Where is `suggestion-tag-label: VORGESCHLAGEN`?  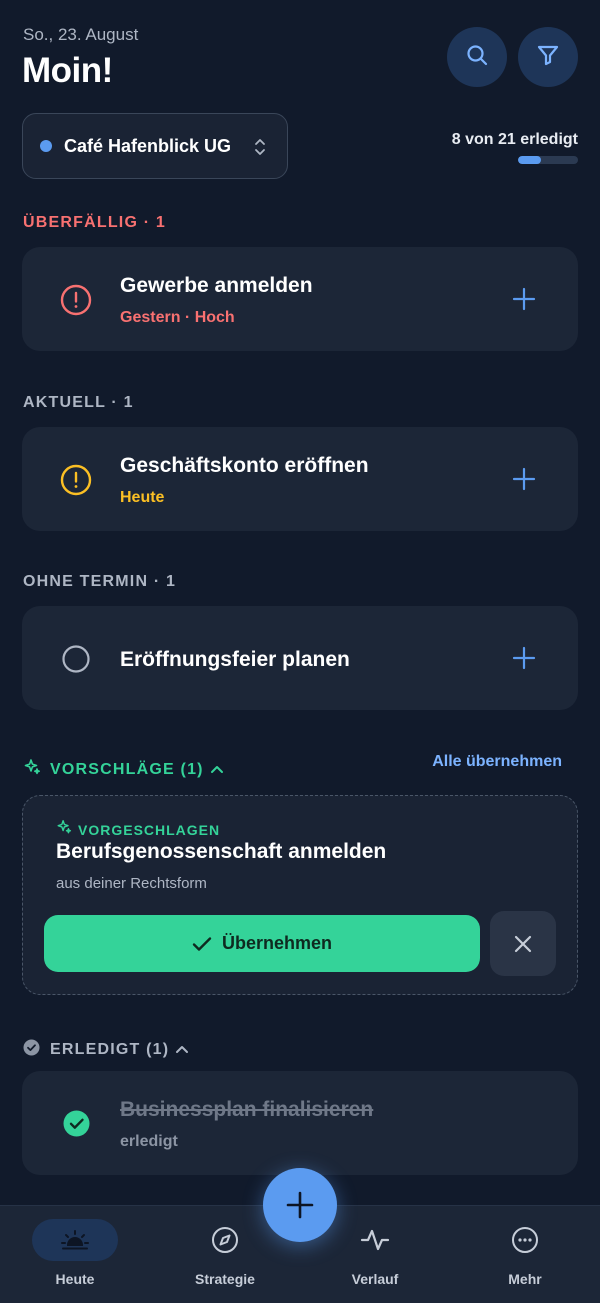
suggestion-tag-label: VORGESCHLAGEN is located at coordinates (149, 829).